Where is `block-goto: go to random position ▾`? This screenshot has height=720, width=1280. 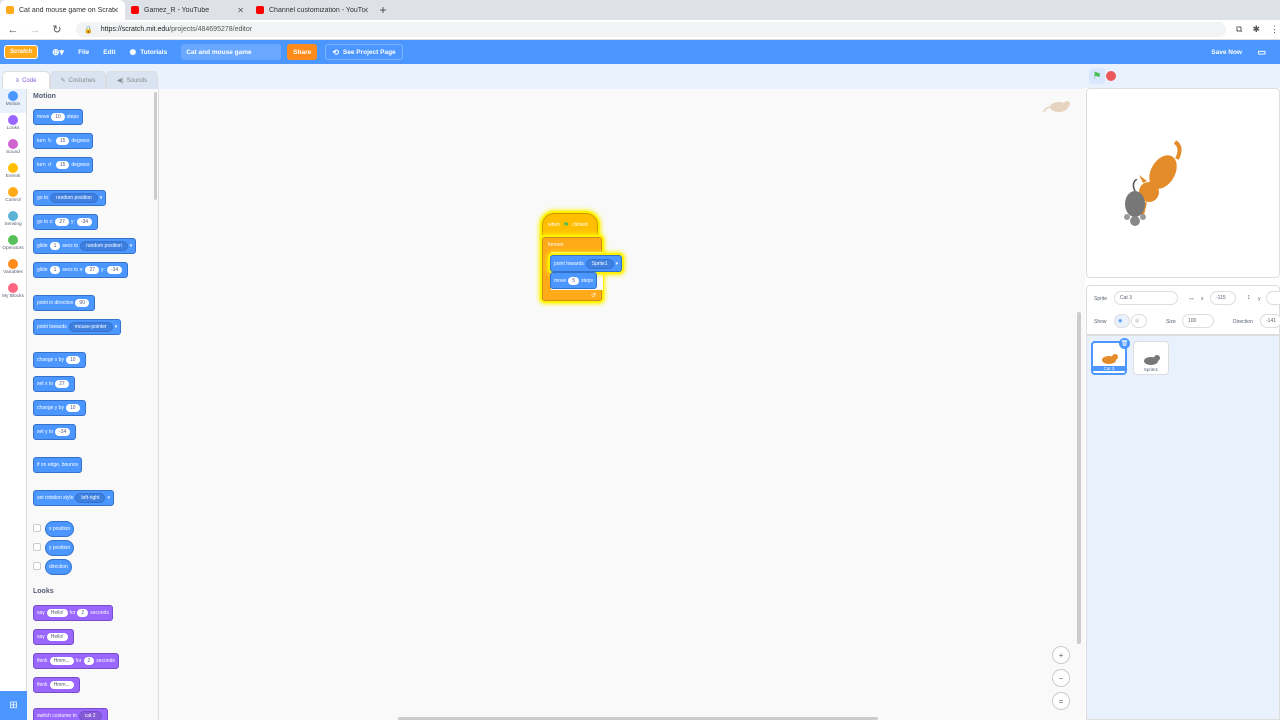 block-goto: go to random position ▾ is located at coordinates (70, 198).